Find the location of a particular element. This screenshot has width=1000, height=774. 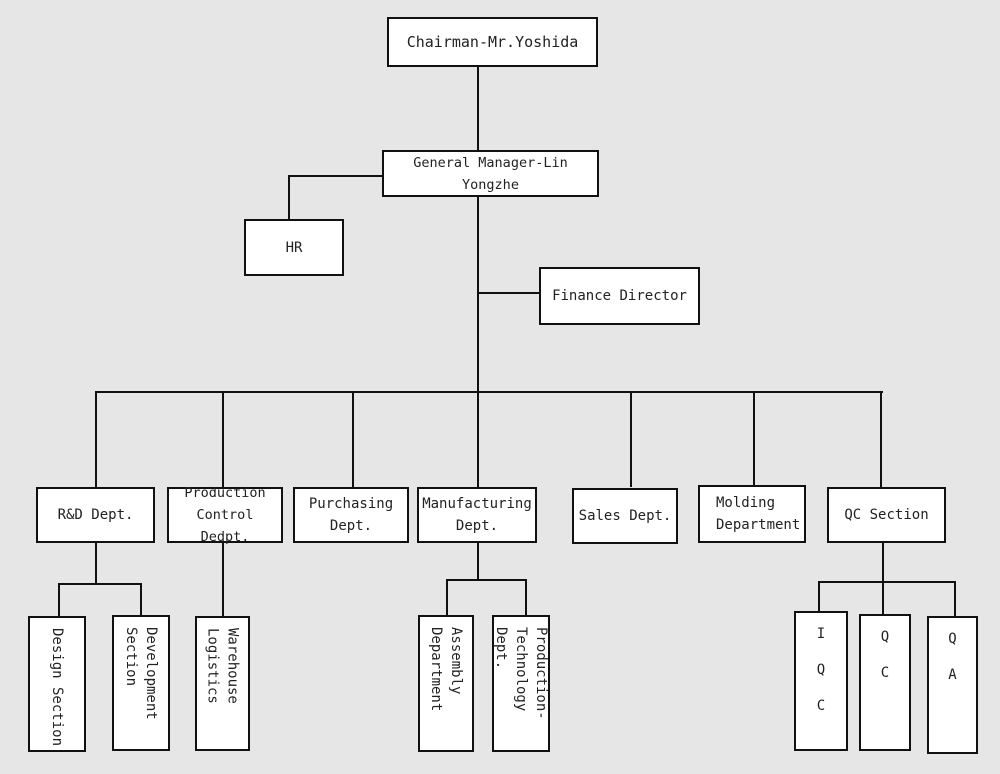

node-purchasing-dept: Purchasing Dept. is located at coordinates (351, 515).